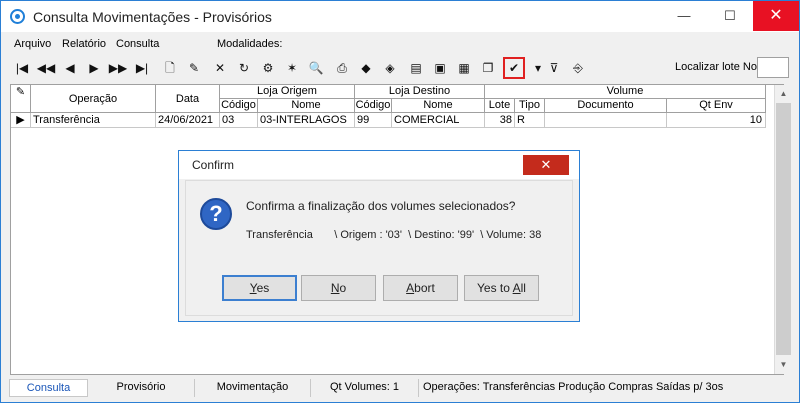  What do you see at coordinates (716, 120) in the screenshot?
I see `cell-qt-env: 10` at bounding box center [716, 120].